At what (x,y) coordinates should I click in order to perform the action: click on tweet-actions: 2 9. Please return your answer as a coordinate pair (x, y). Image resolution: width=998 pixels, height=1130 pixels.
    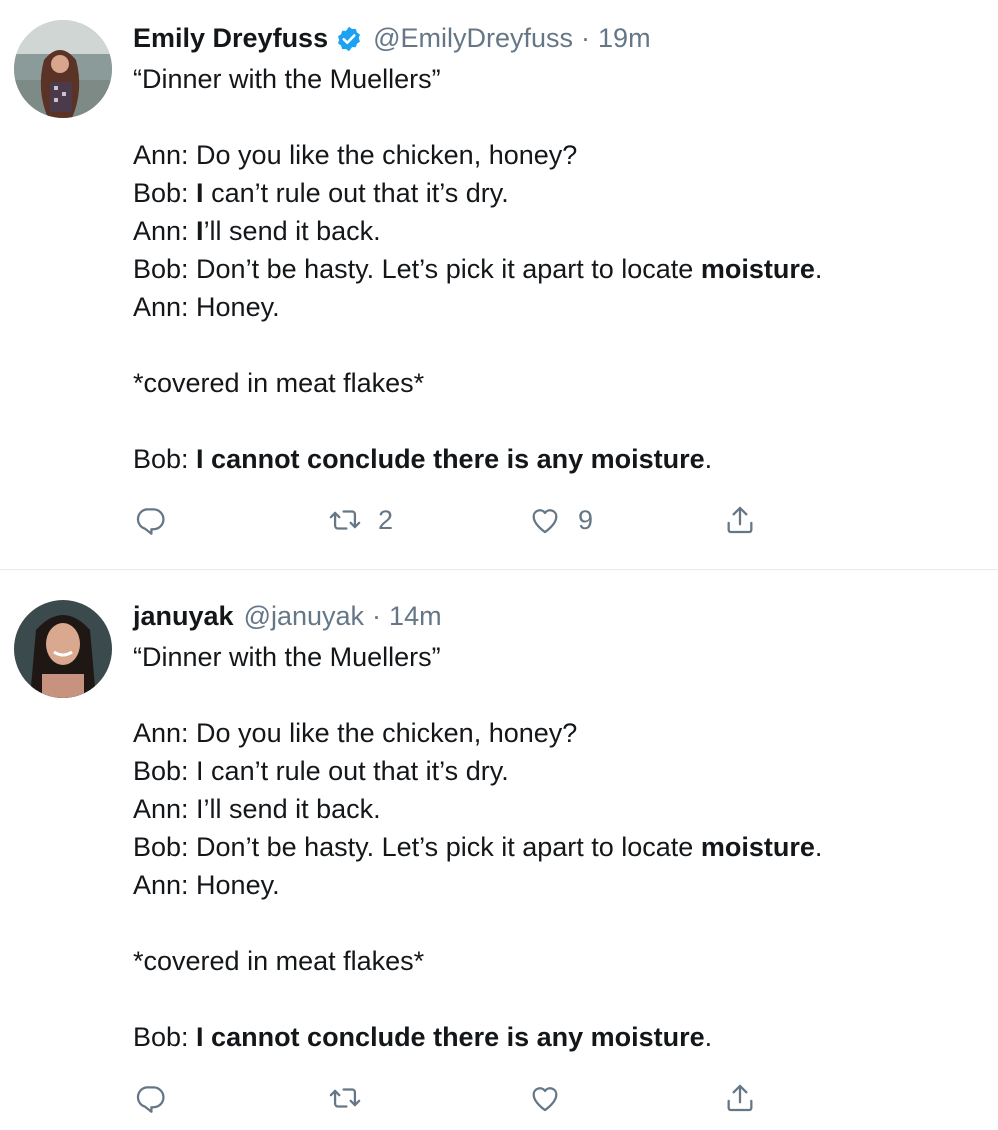
    Looking at the image, I should click on (453, 520).